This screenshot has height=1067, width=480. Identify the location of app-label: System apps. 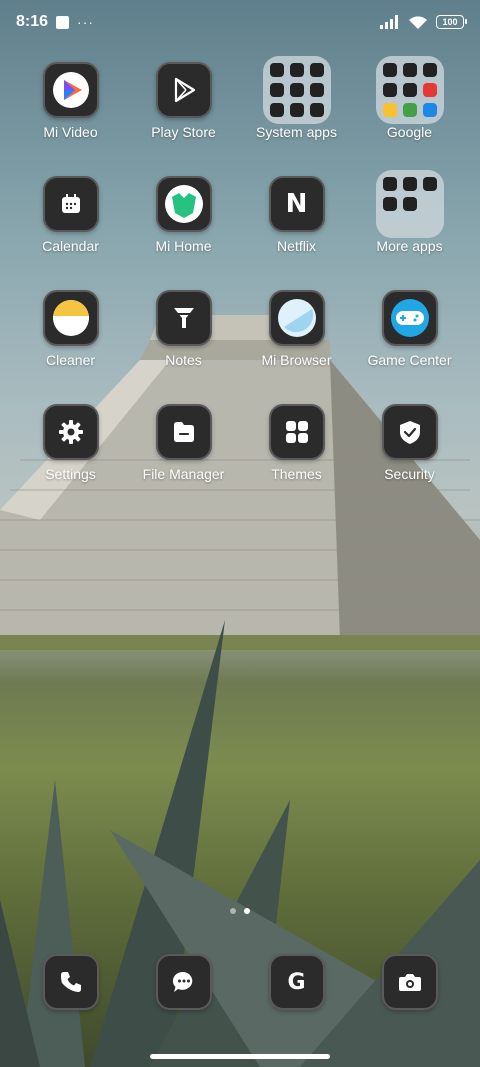
(296, 132).